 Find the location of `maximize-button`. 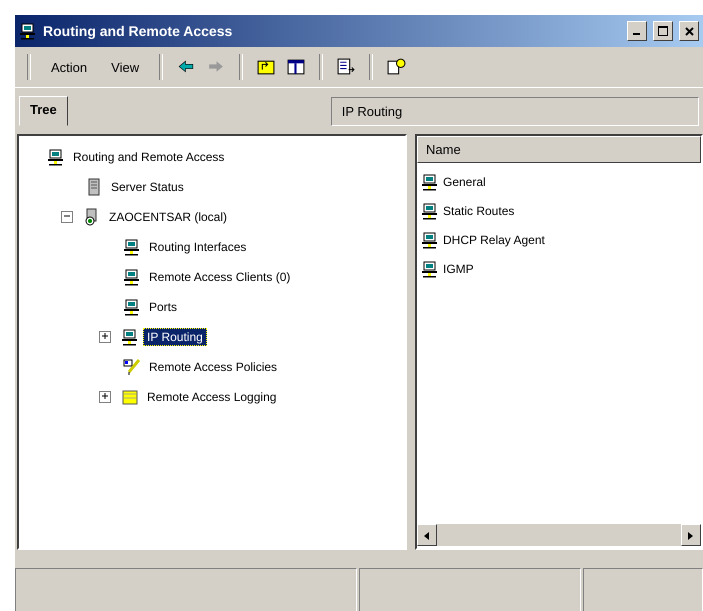

maximize-button is located at coordinates (663, 31).